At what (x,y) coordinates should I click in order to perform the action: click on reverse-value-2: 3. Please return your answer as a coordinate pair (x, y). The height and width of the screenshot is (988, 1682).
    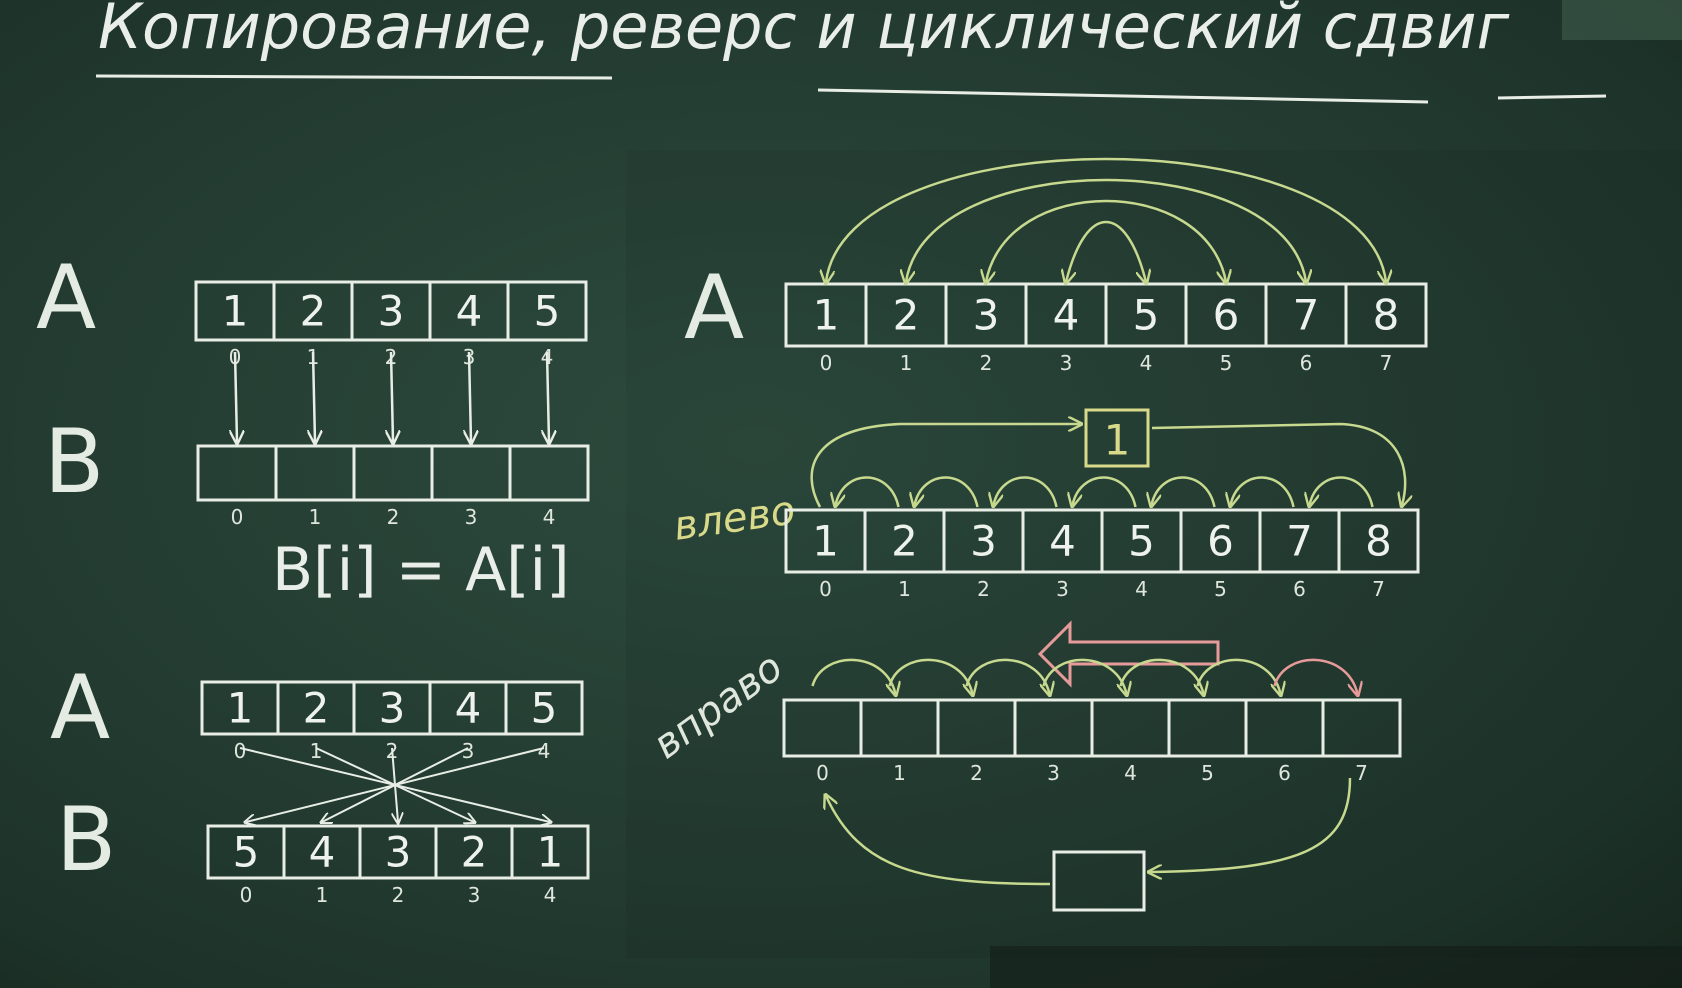
    Looking at the image, I should click on (986, 315).